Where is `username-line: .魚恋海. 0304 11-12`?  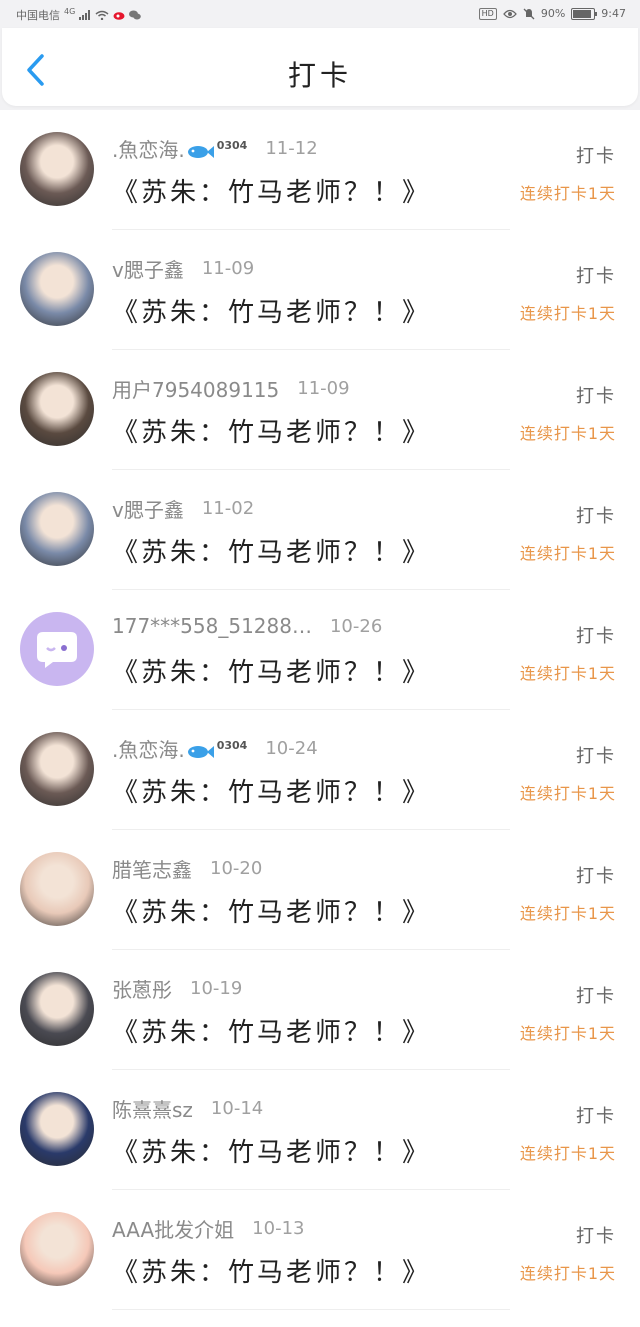 username-line: .魚恋海. 0304 11-12 is located at coordinates (215, 148).